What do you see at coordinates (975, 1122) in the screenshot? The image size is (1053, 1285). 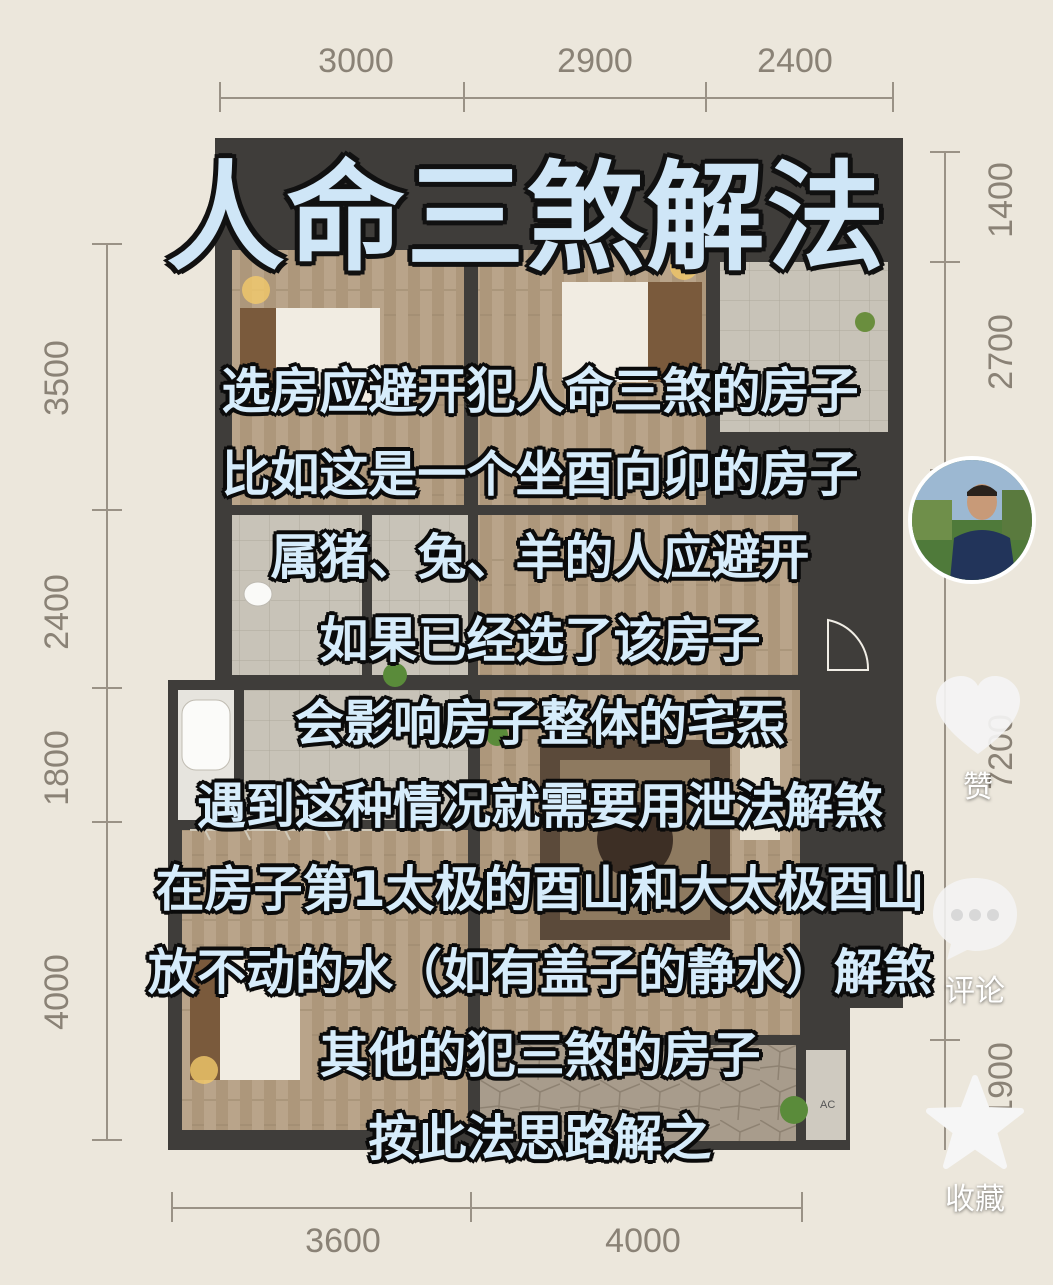 I see `star-icon` at bounding box center [975, 1122].